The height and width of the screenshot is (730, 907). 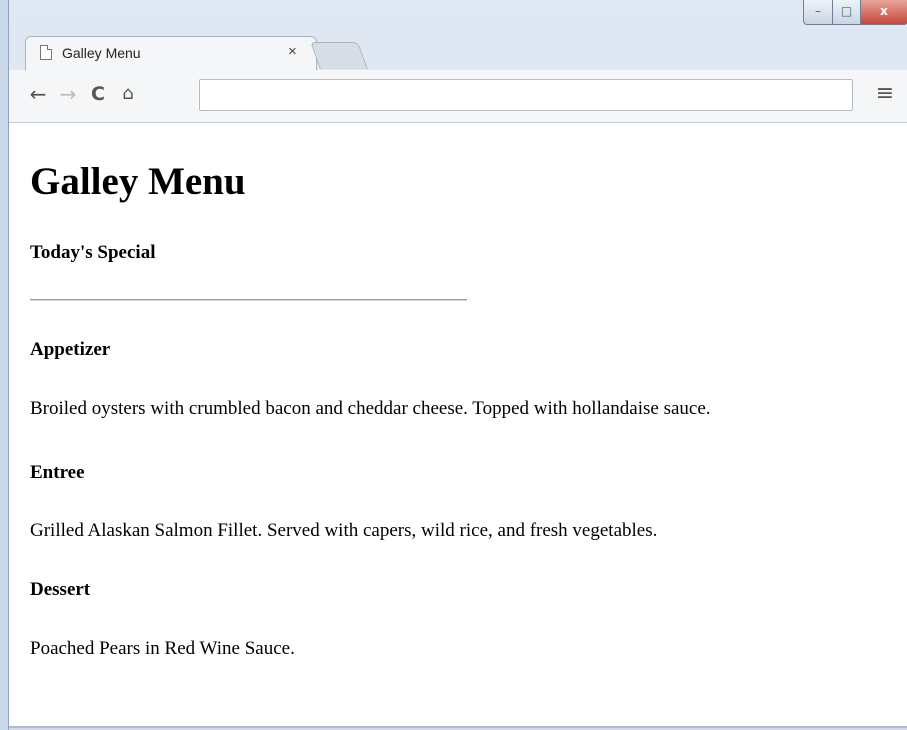 What do you see at coordinates (60, 589) in the screenshot?
I see `section-heading-dessert: Dessert` at bounding box center [60, 589].